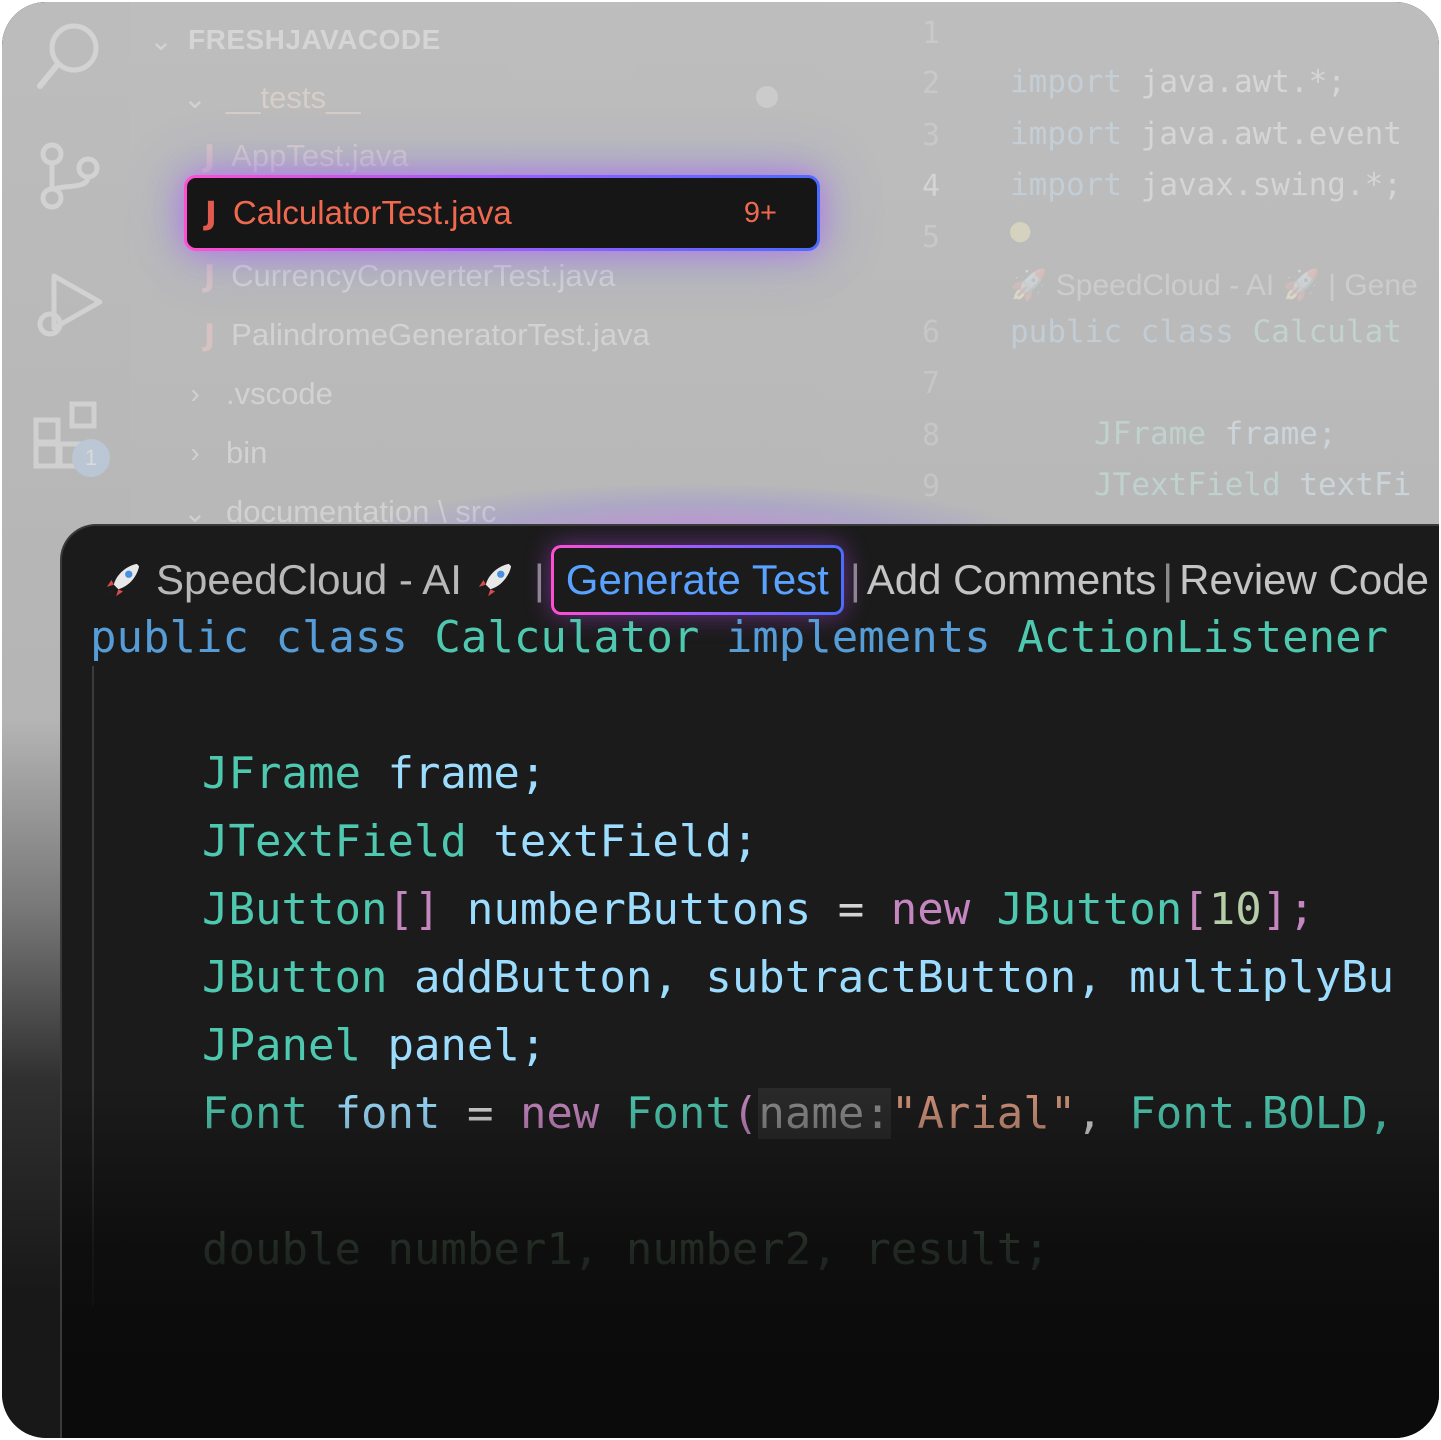  I want to click on code-line-jframe: JFrame frame;, so click(374, 773).